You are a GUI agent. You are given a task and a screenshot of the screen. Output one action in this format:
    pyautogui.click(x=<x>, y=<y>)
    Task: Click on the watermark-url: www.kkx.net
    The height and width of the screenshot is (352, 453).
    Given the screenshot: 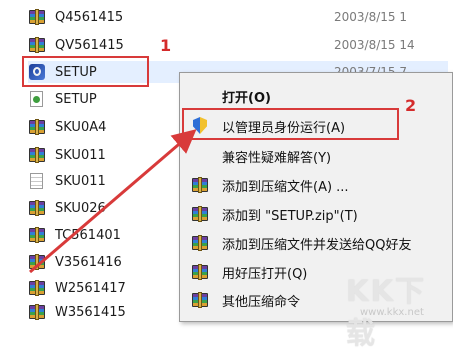 What is the action you would take?
    pyautogui.click(x=392, y=312)
    